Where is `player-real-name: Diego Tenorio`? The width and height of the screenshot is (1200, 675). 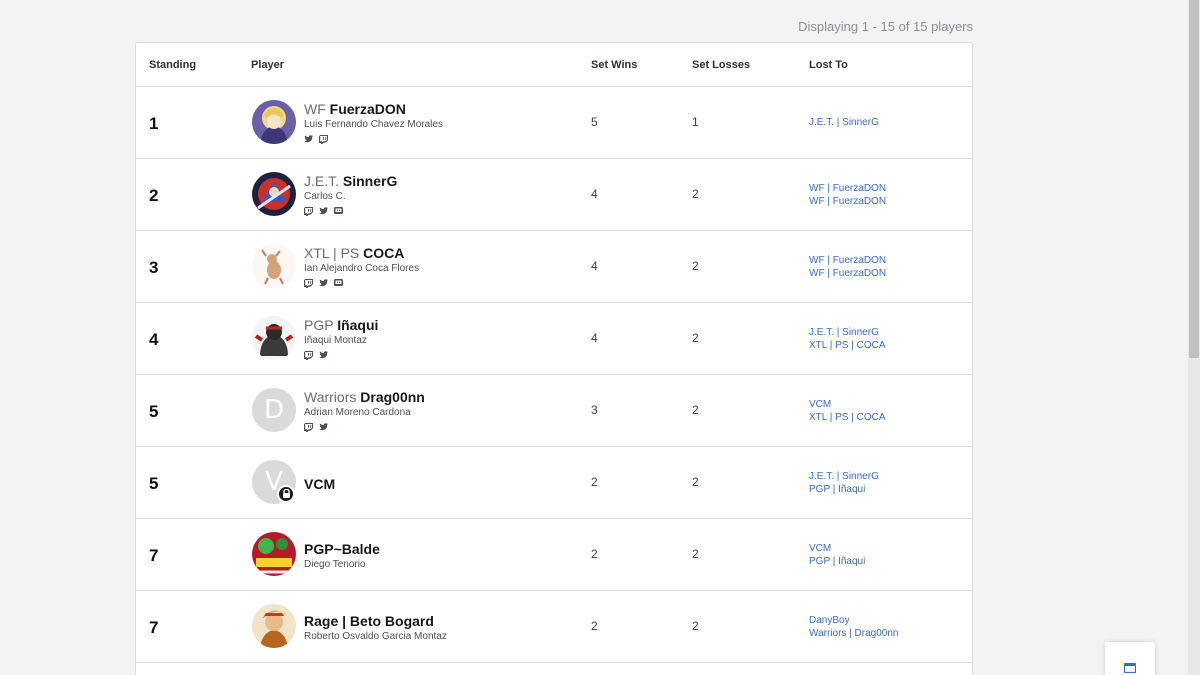 player-real-name: Diego Tenorio is located at coordinates (335, 564).